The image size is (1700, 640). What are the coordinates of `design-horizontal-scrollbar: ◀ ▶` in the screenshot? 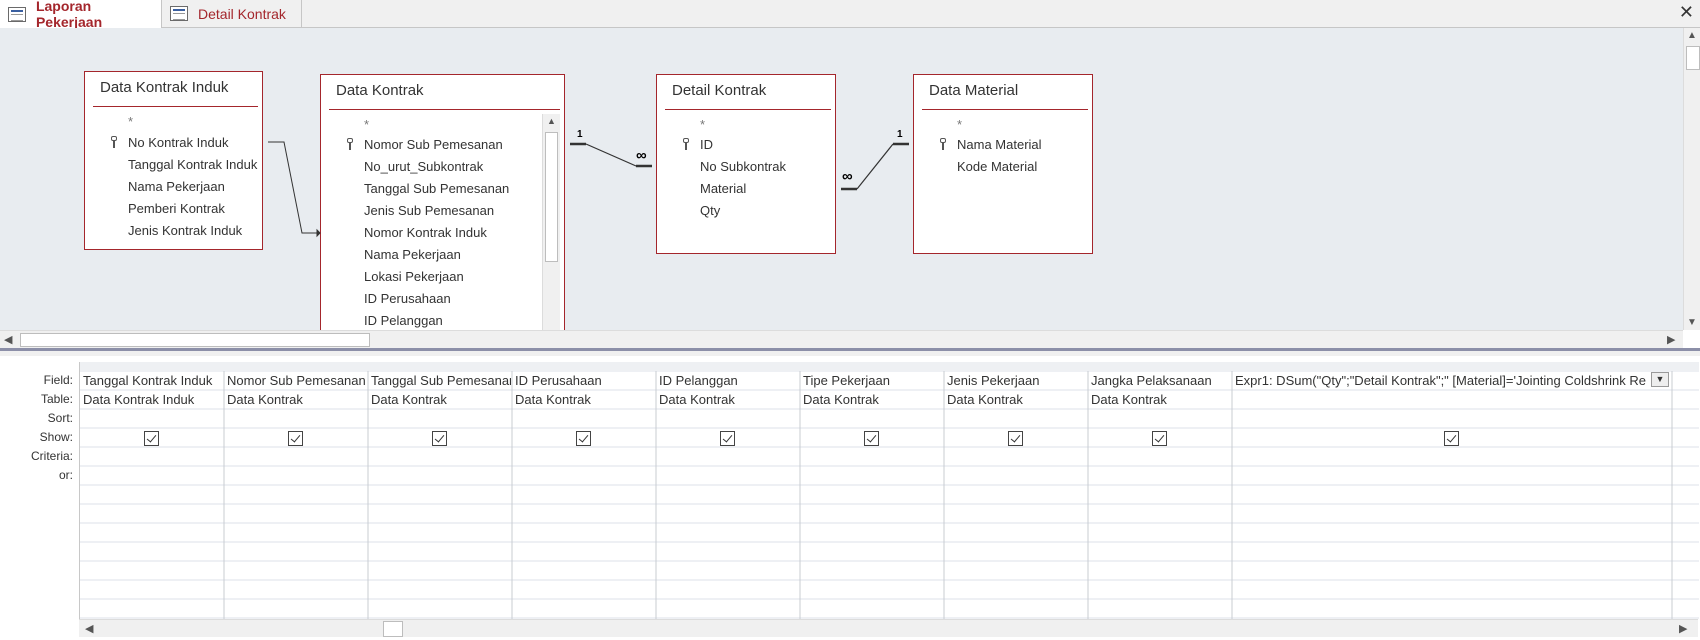 It's located at (841, 339).